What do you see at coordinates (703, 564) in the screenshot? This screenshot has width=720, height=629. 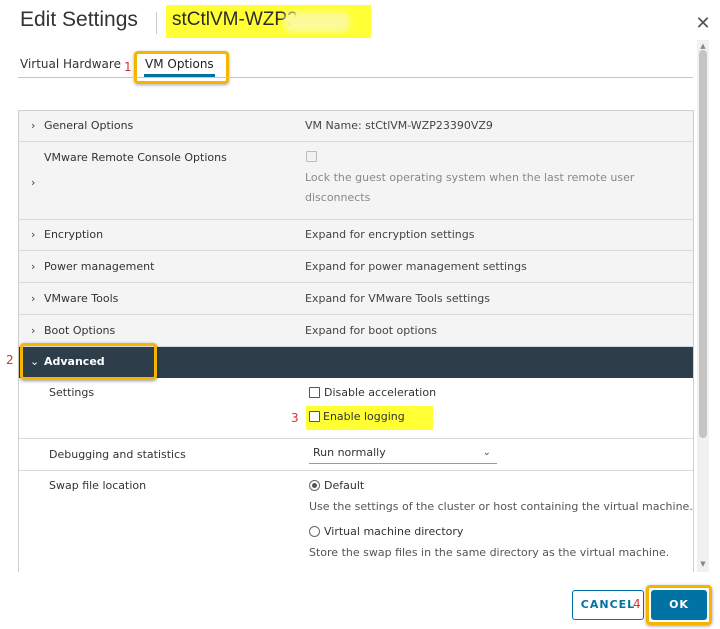 I see `scroll-down-icon: ▼` at bounding box center [703, 564].